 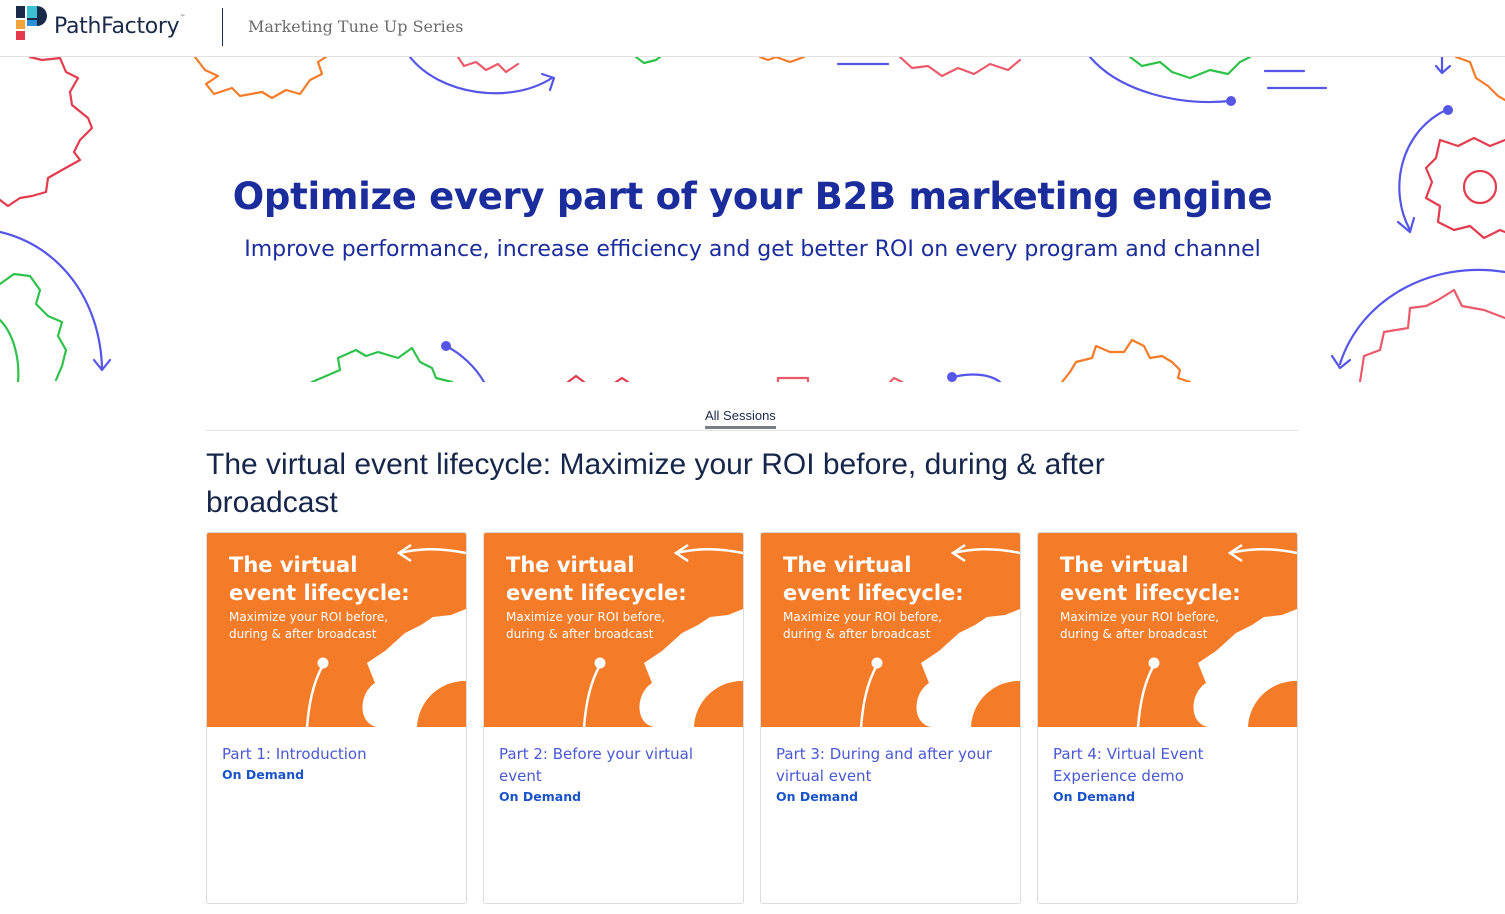 I want to click on pathfactory-logo: PathFactory™, so click(x=99, y=26).